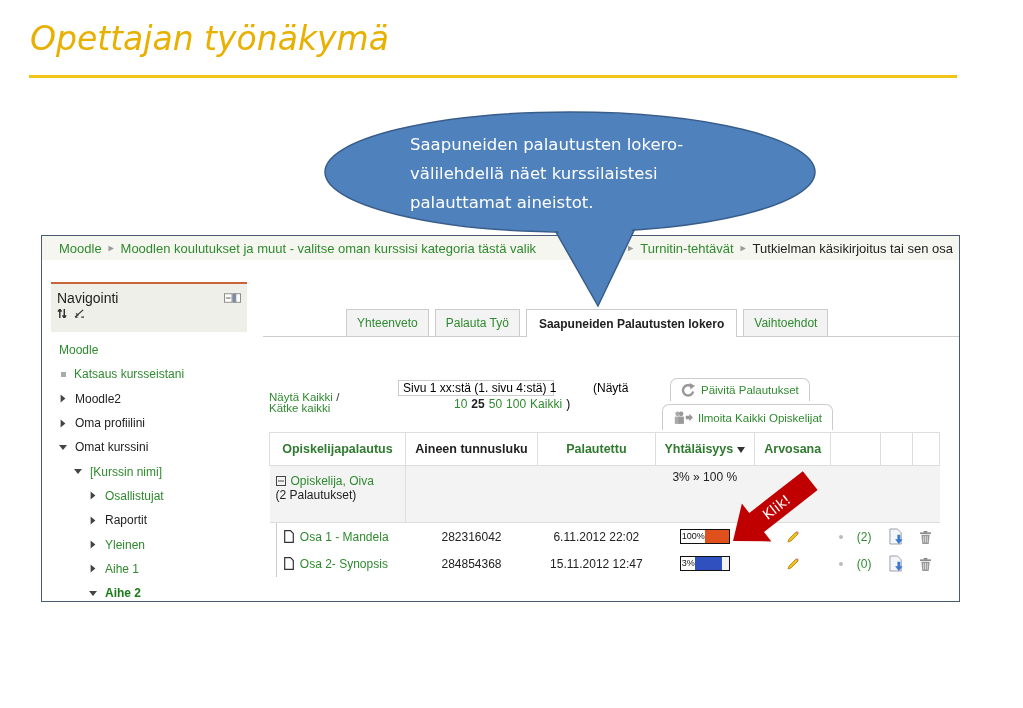 The image size is (1023, 708). What do you see at coordinates (316, 495) in the screenshot?
I see `submission-count: (2 Palautukset)` at bounding box center [316, 495].